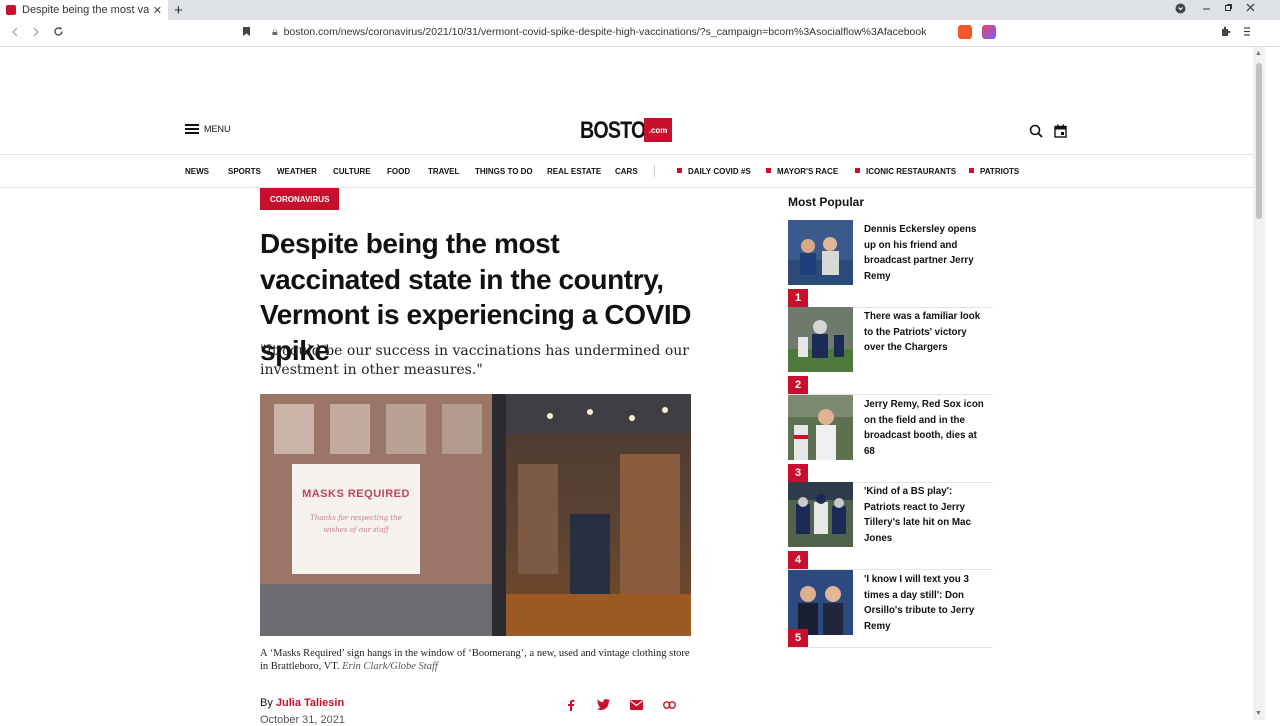 The image size is (1280, 726). I want to click on nav-food: FOOD, so click(398, 171).